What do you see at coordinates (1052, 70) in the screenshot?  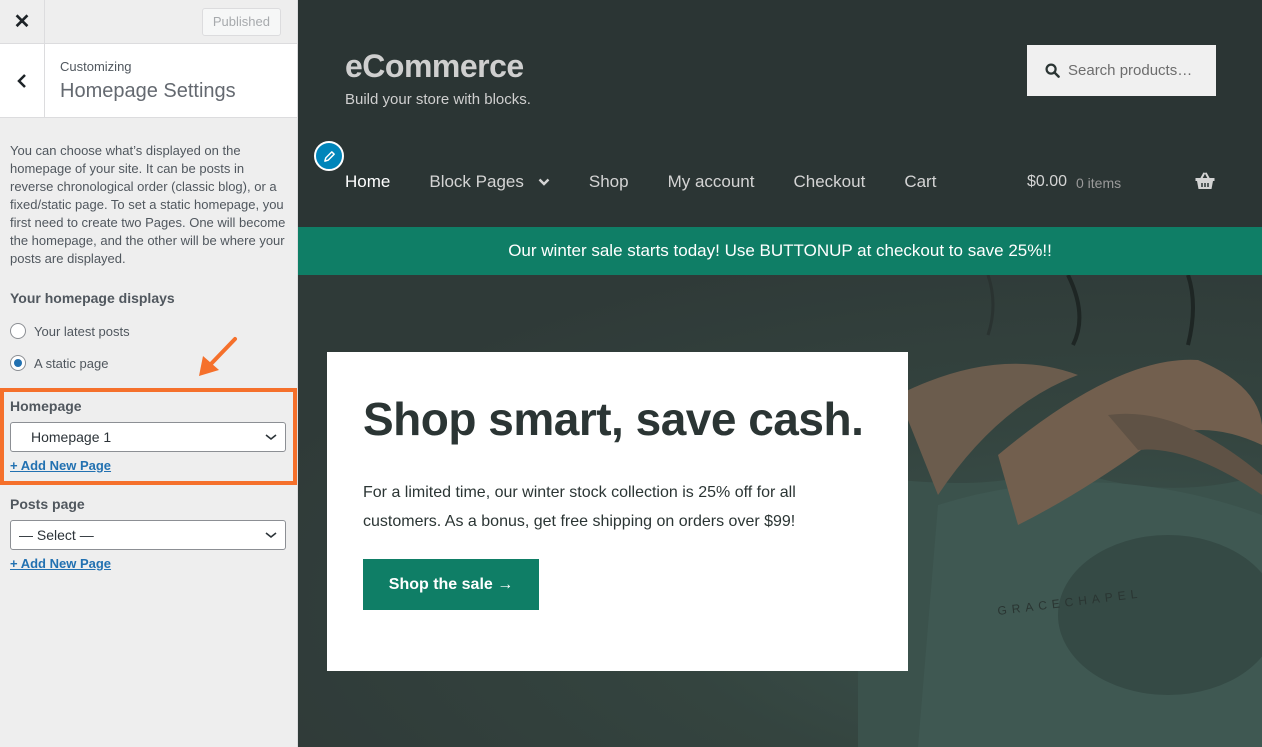 I see `search-icon` at bounding box center [1052, 70].